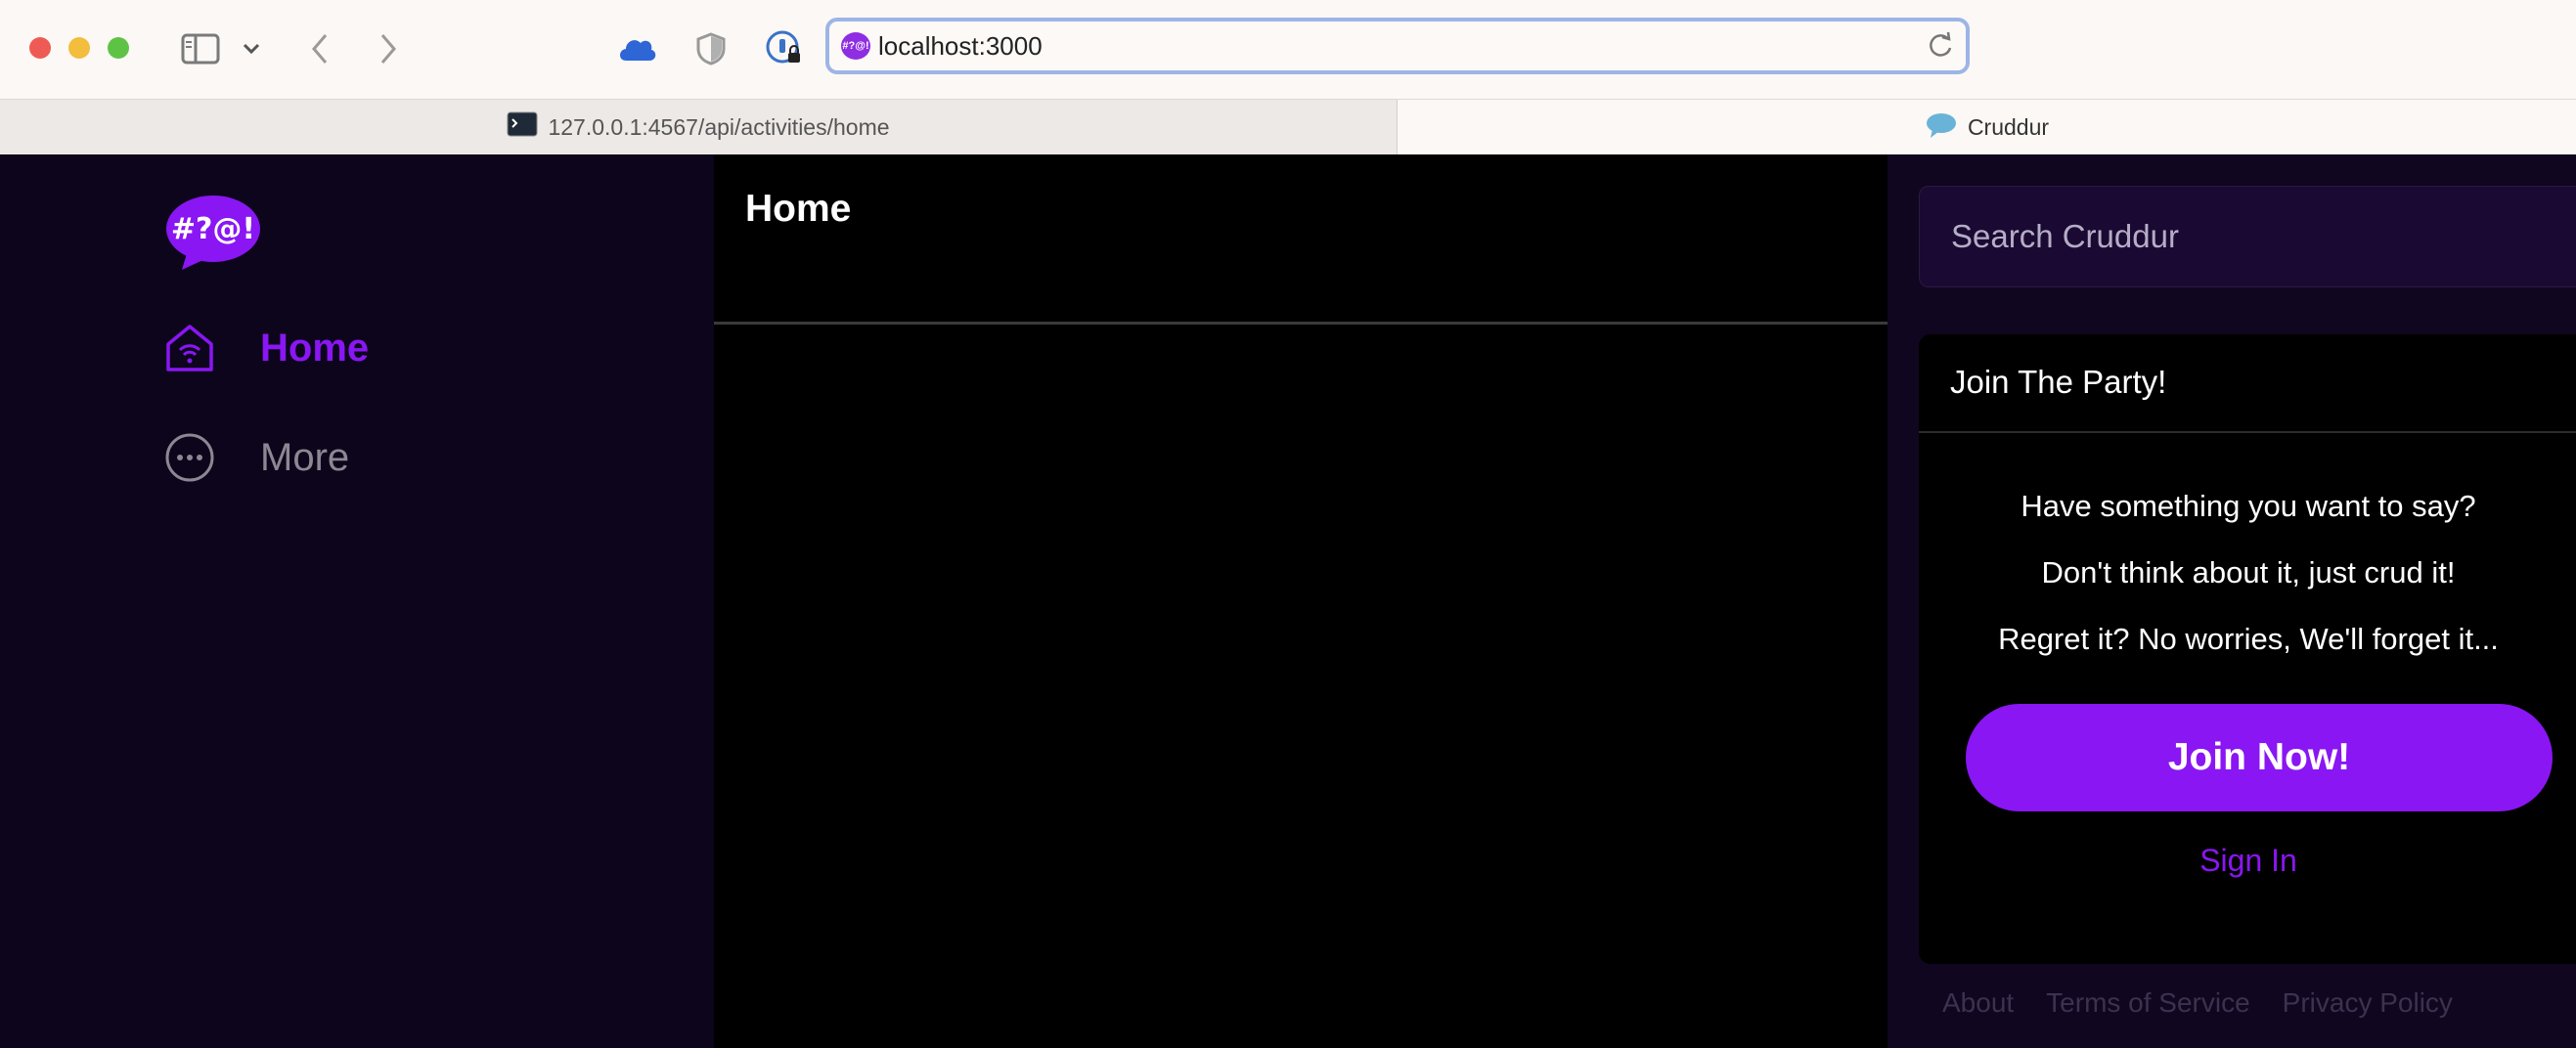 Image resolution: width=2576 pixels, height=1048 pixels. I want to click on maximize-window-button, so click(119, 48).